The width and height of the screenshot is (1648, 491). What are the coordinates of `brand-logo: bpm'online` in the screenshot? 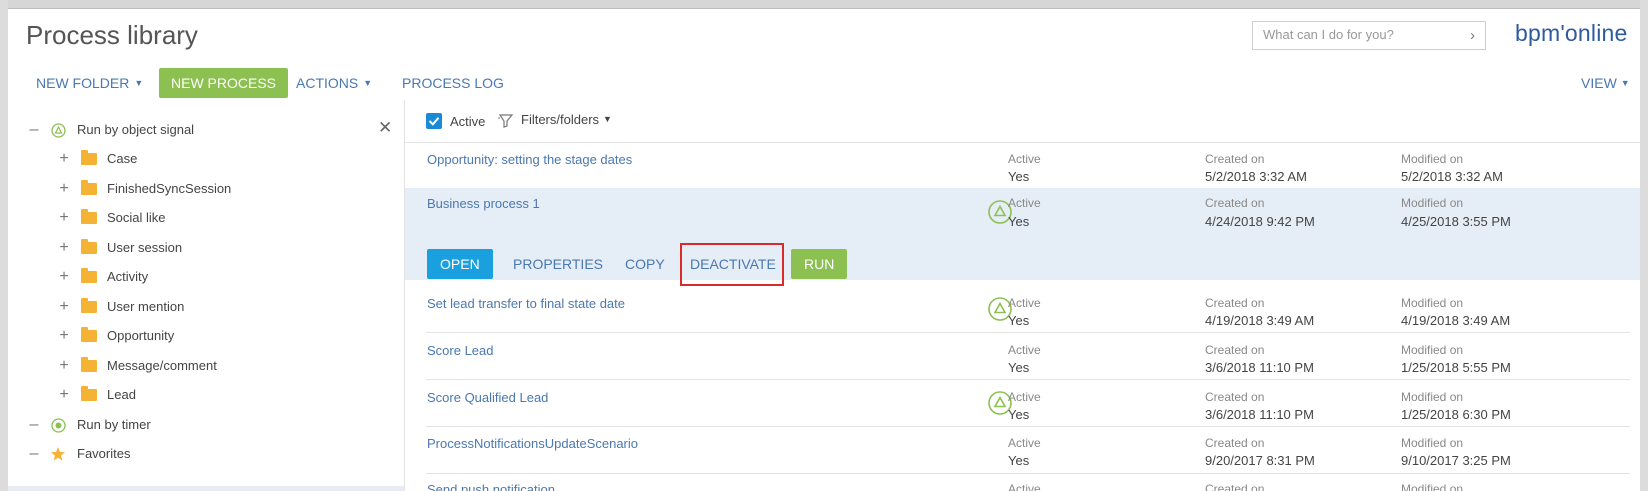 It's located at (1571, 33).